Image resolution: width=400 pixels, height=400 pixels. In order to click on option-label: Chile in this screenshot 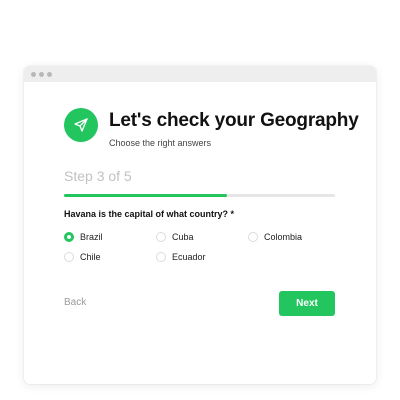, I will do `click(90, 257)`.